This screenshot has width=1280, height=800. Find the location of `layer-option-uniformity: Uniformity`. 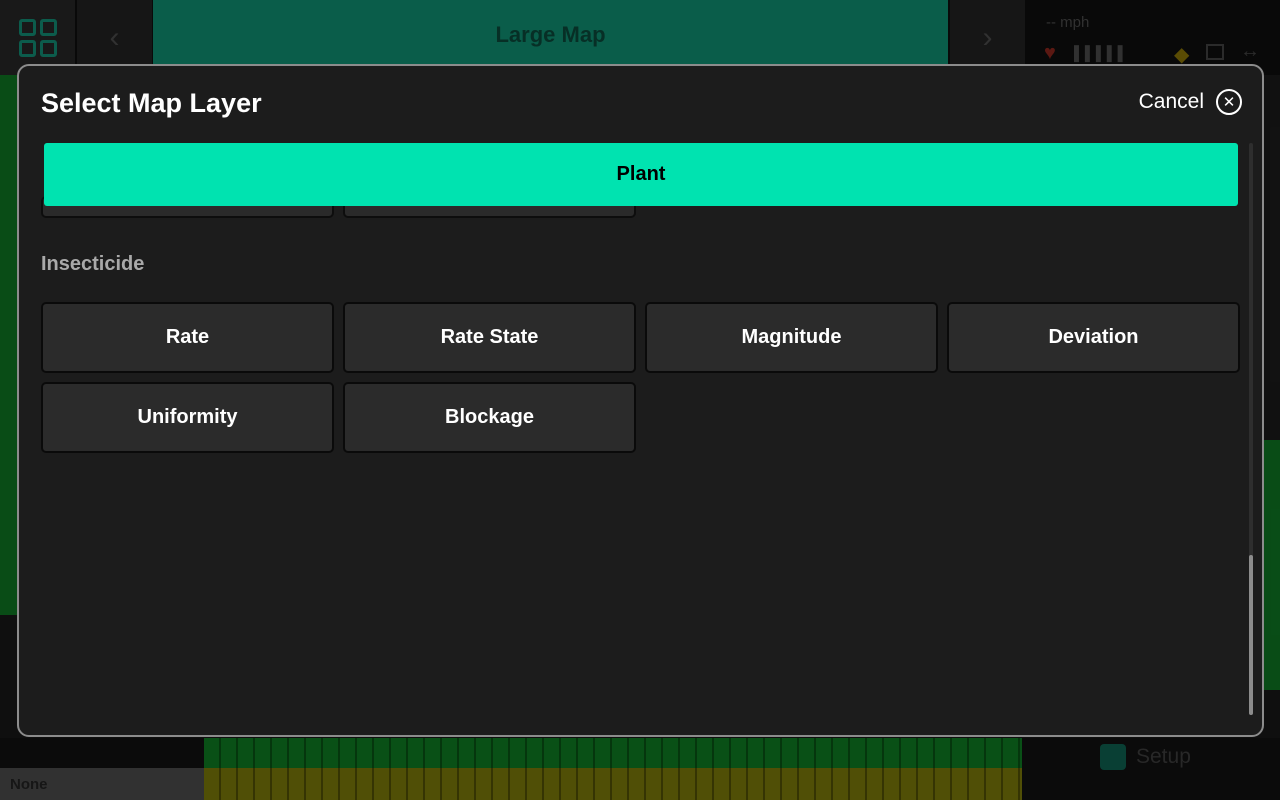

layer-option-uniformity: Uniformity is located at coordinates (187, 417).